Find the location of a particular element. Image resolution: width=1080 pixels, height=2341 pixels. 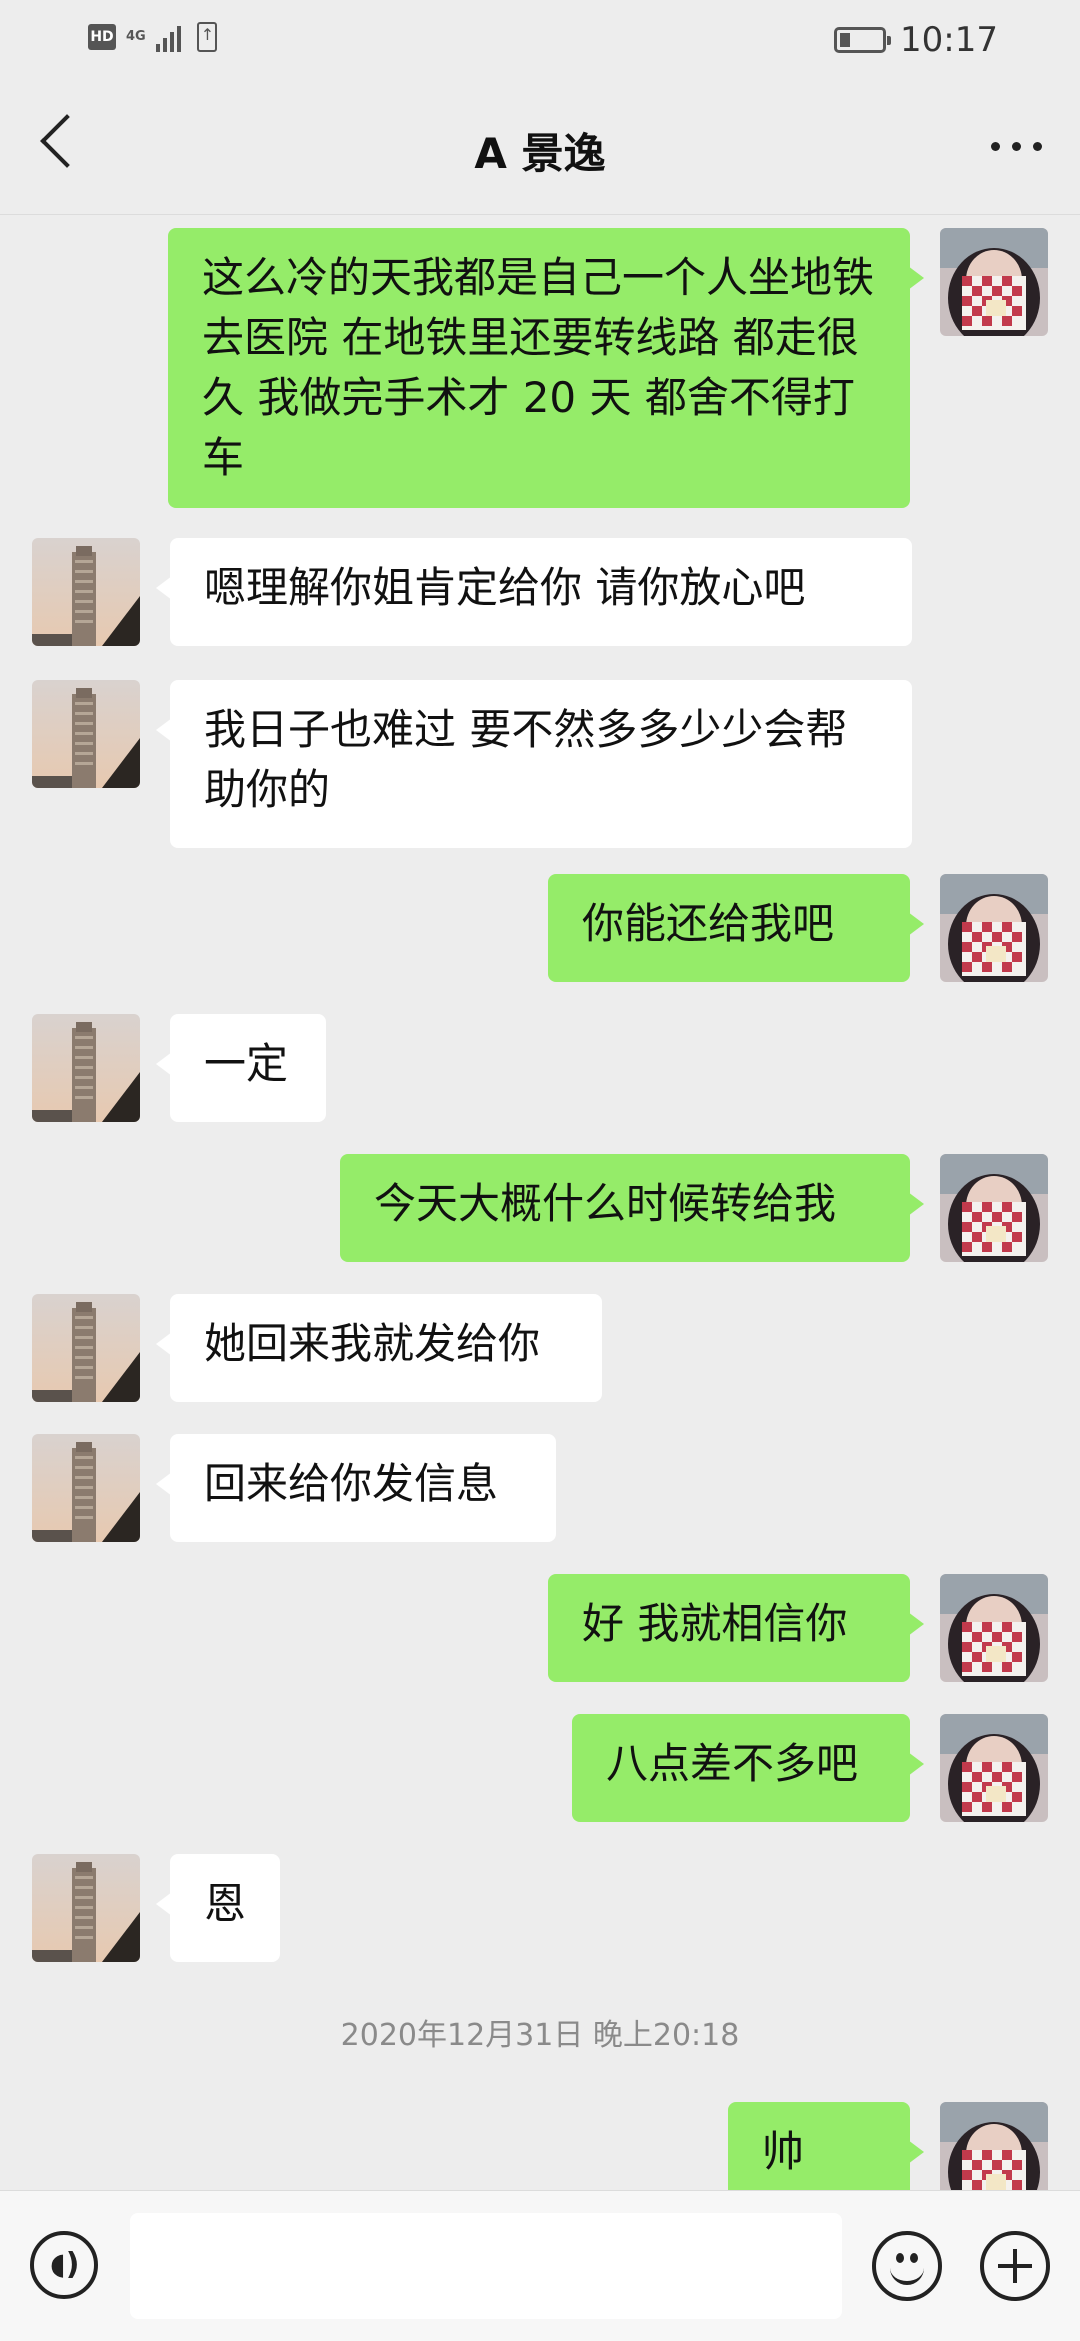

message-text: 今天大概什么时候转给我 is located at coordinates (605, 1203).